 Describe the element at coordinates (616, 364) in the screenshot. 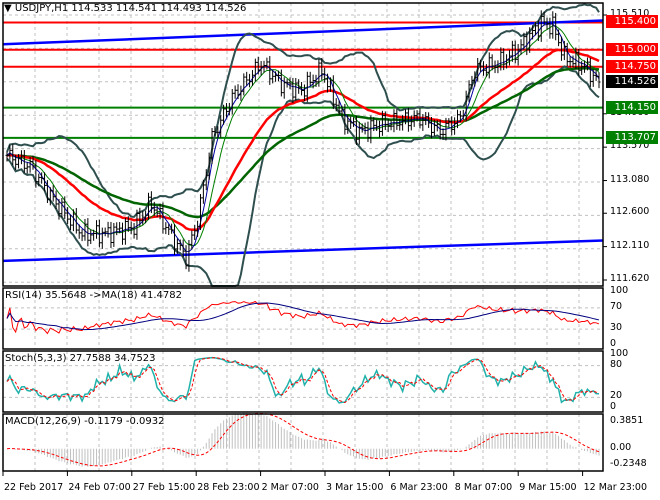

I see `stoch-axis-label: 80` at that location.